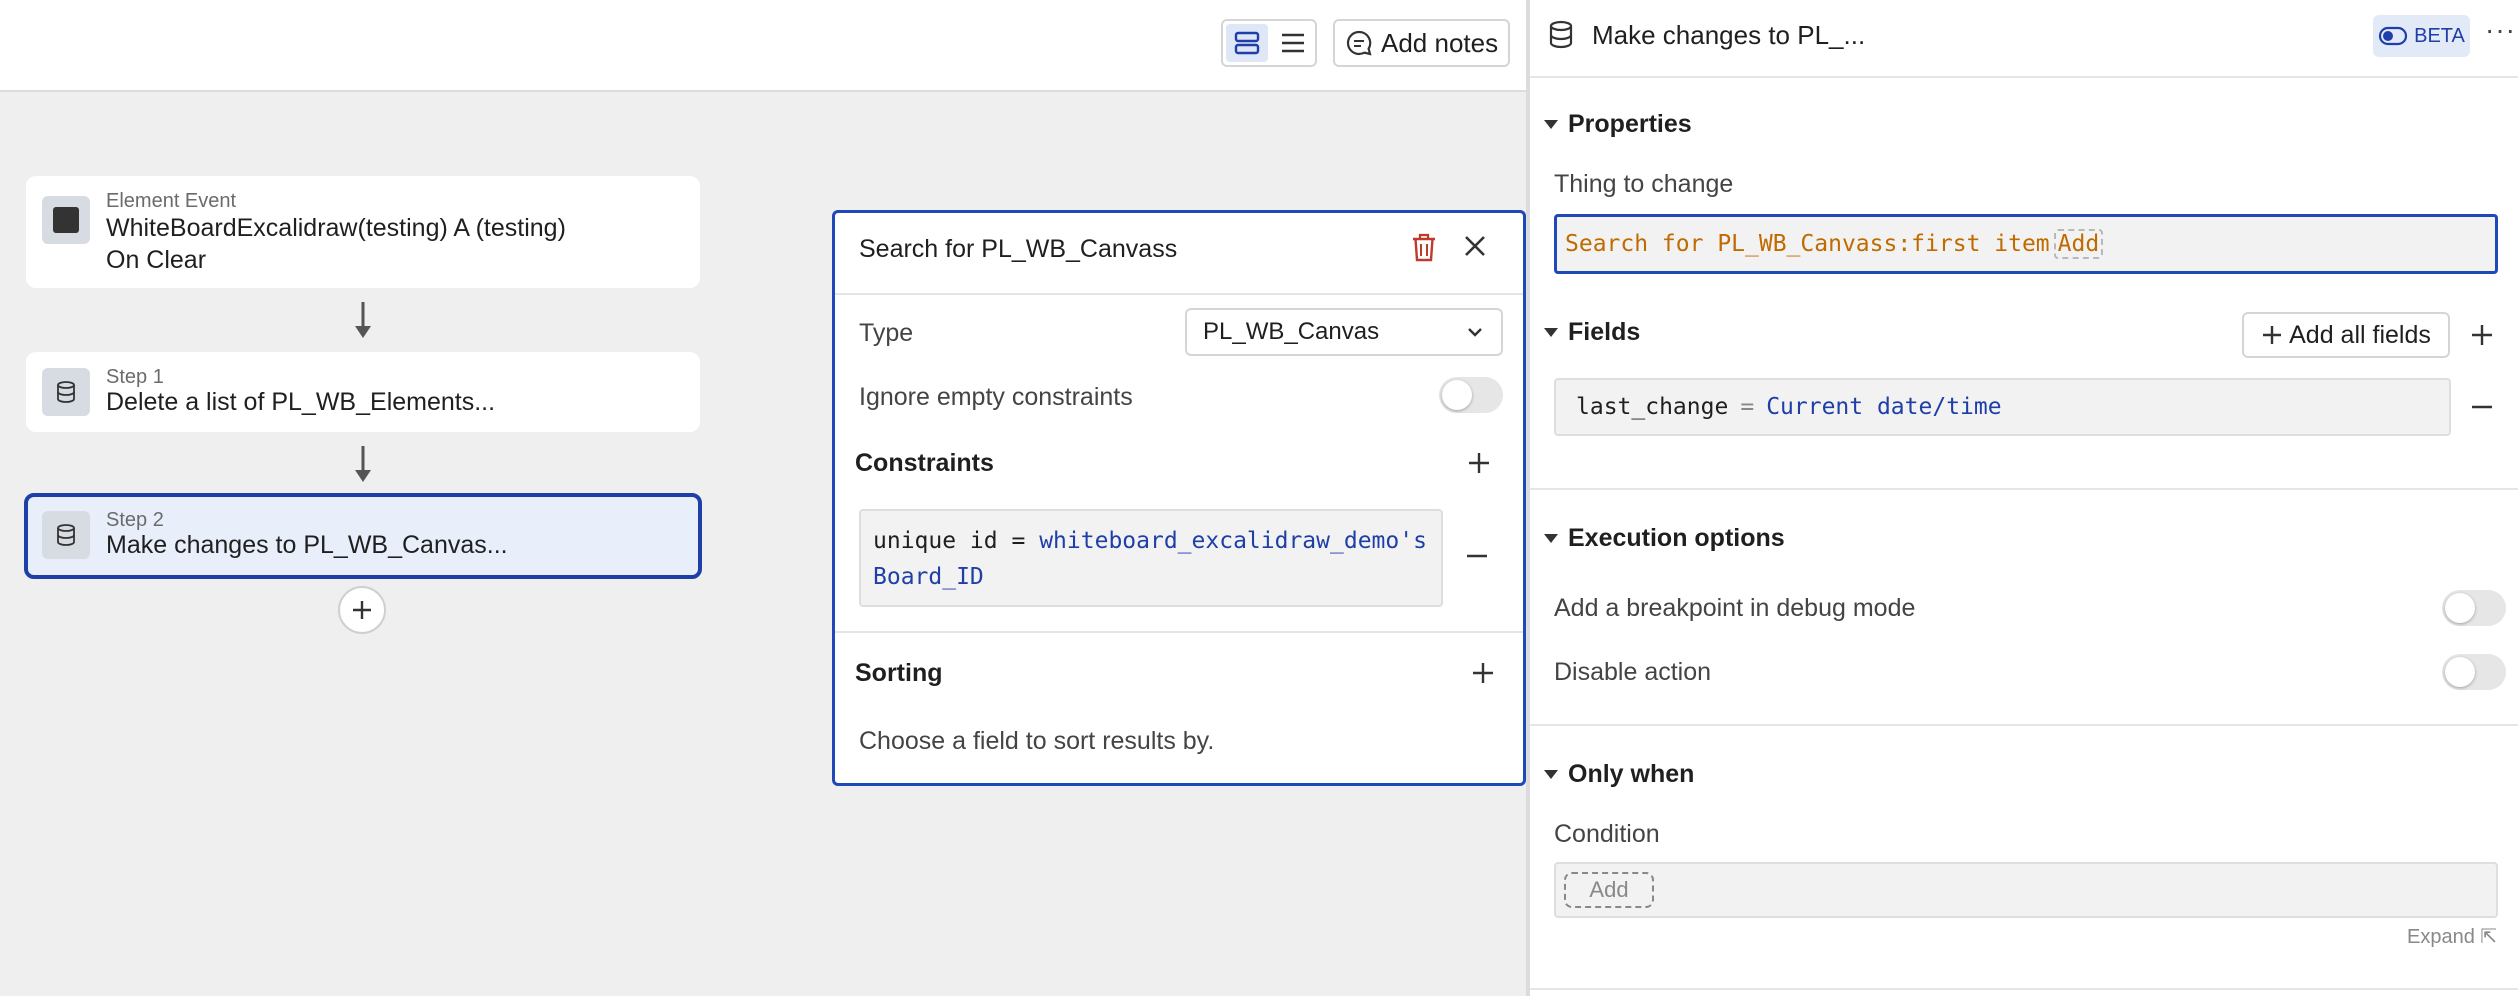 The image size is (2518, 996). What do you see at coordinates (1471, 395) in the screenshot?
I see `ignore-empty-toggle` at bounding box center [1471, 395].